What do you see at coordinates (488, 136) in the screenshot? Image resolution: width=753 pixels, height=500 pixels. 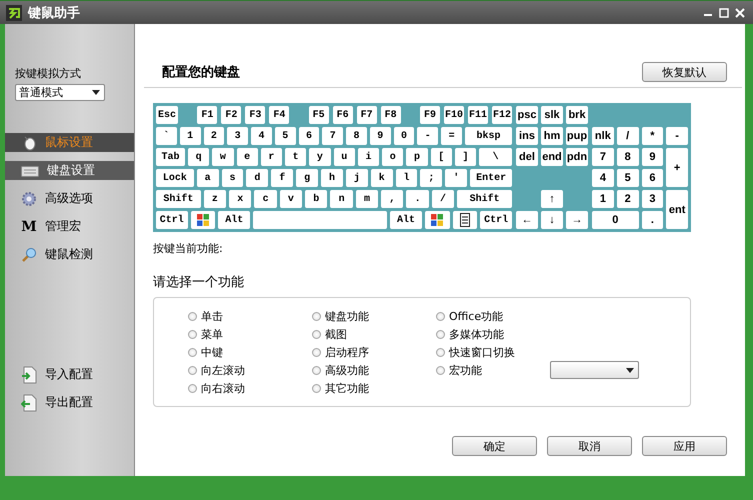 I see `key: bksp` at bounding box center [488, 136].